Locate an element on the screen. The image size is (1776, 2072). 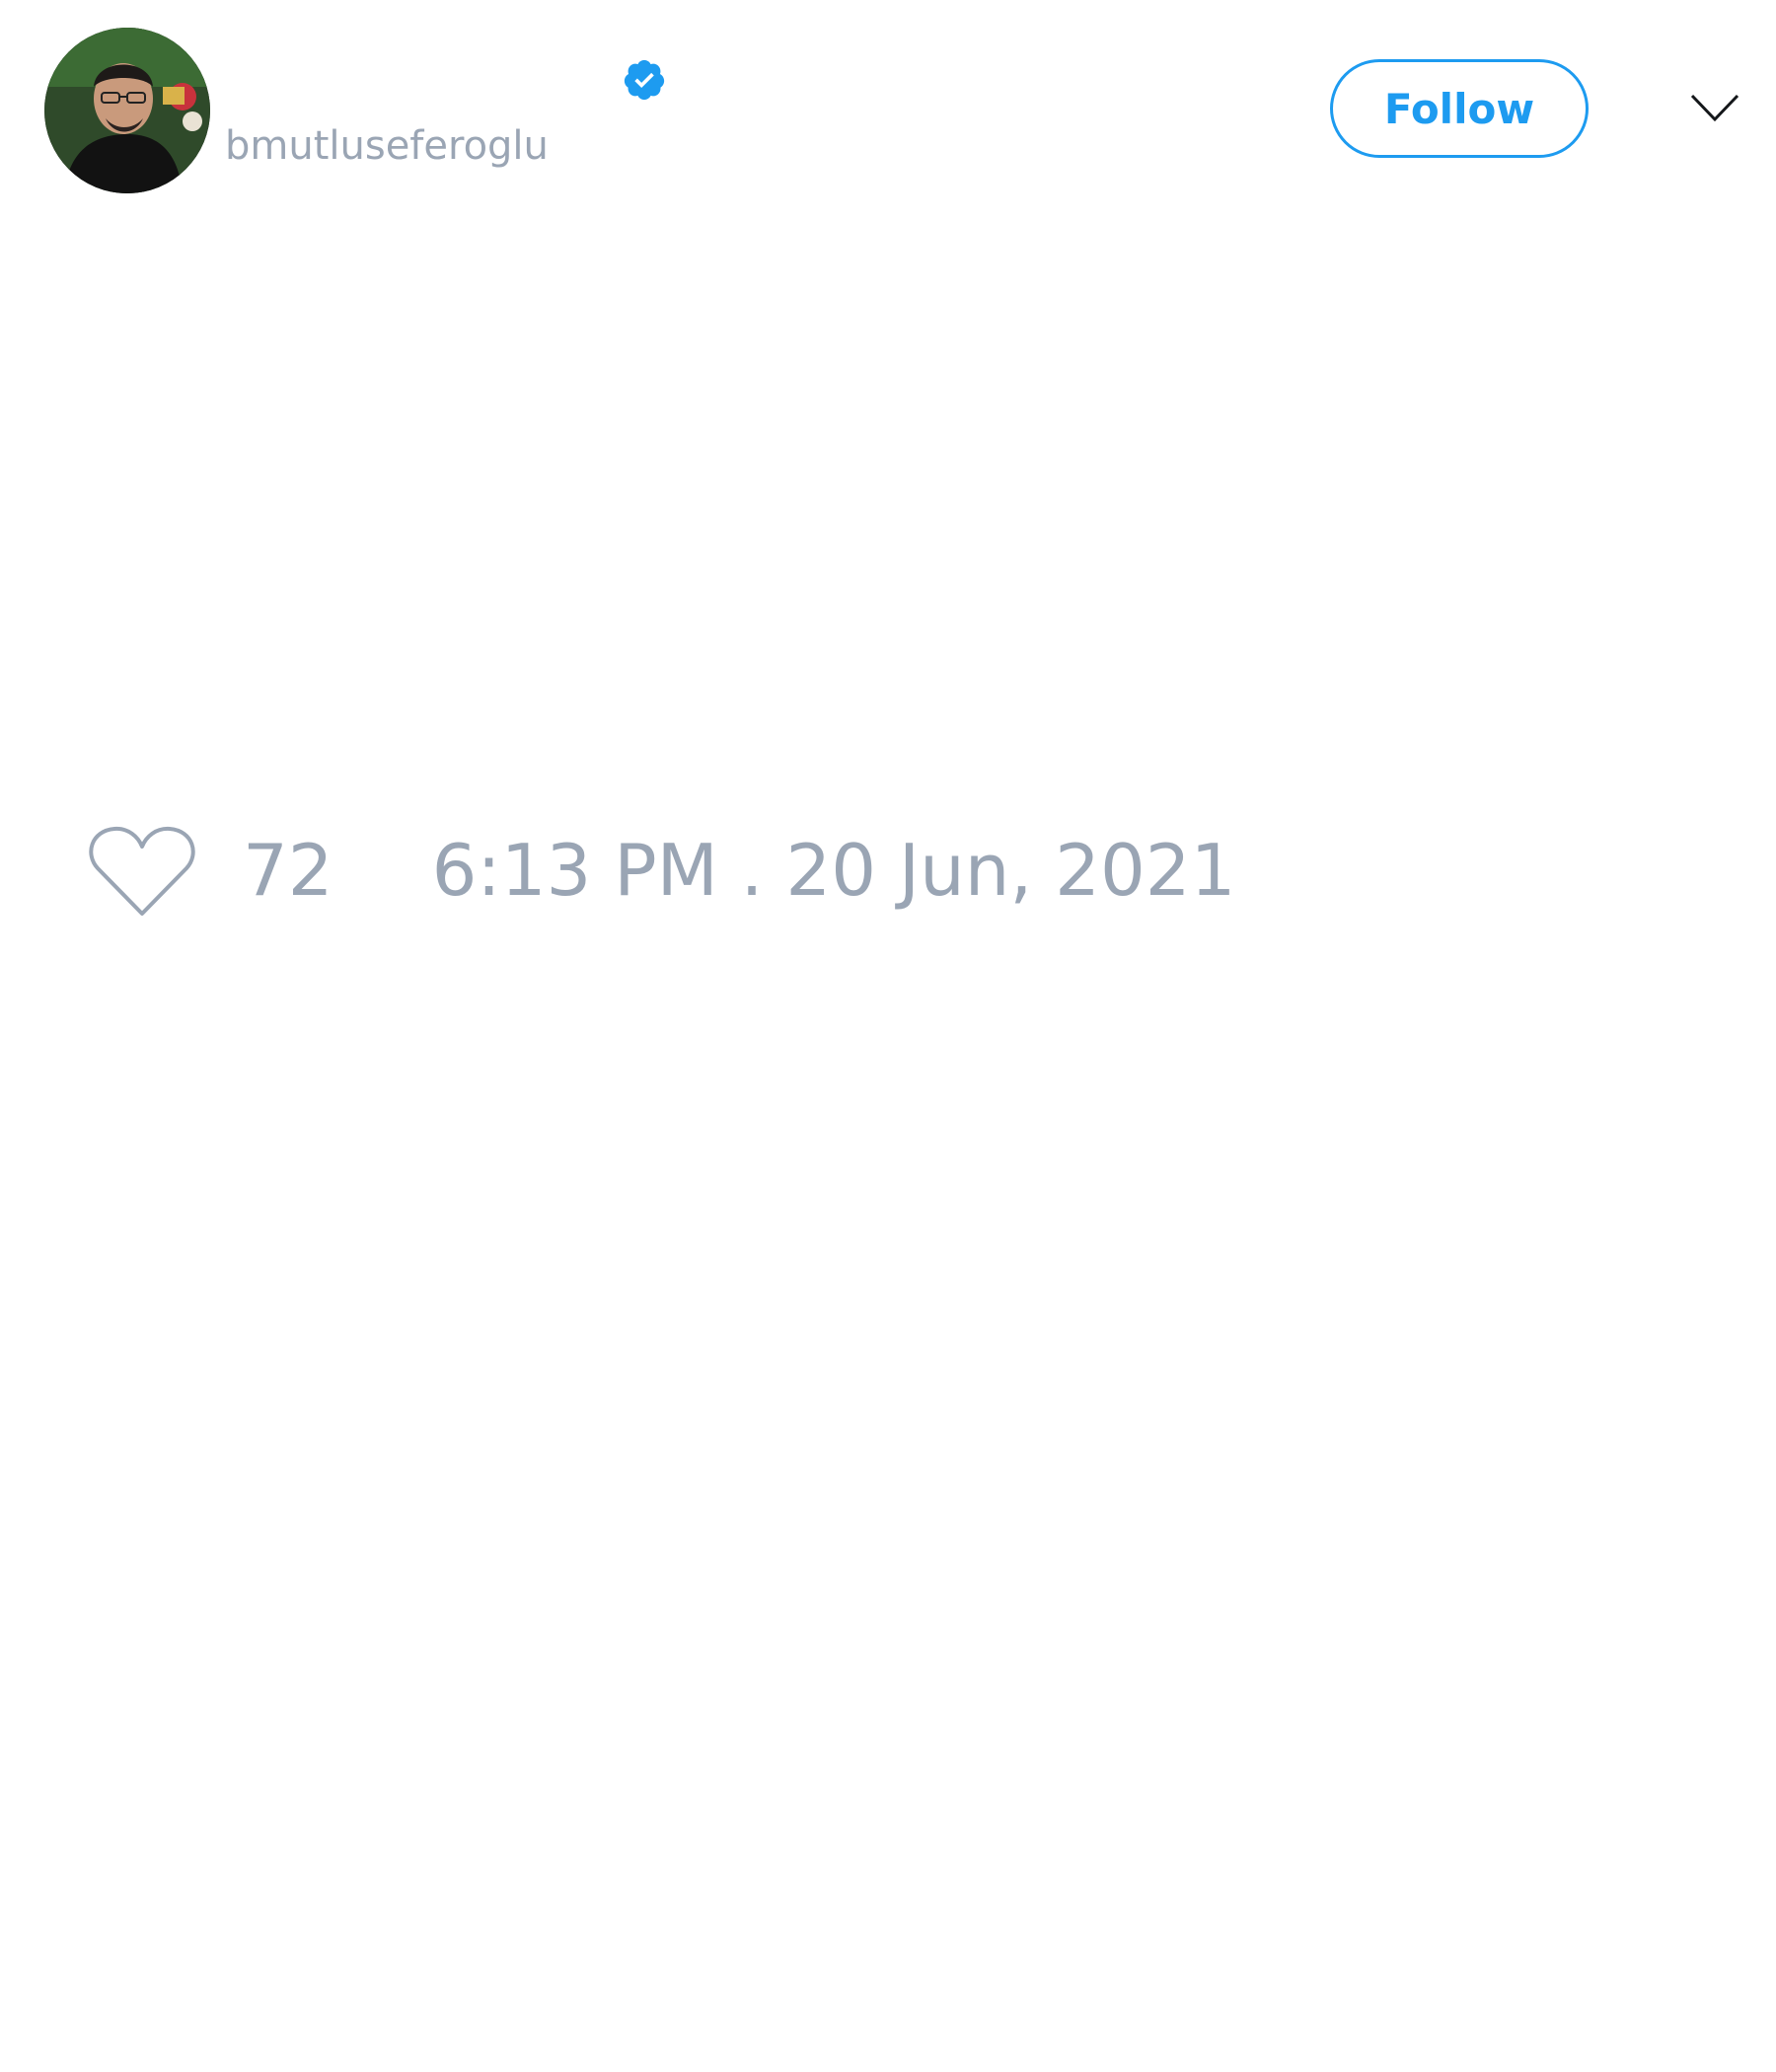
avatar is located at coordinates (127, 111).